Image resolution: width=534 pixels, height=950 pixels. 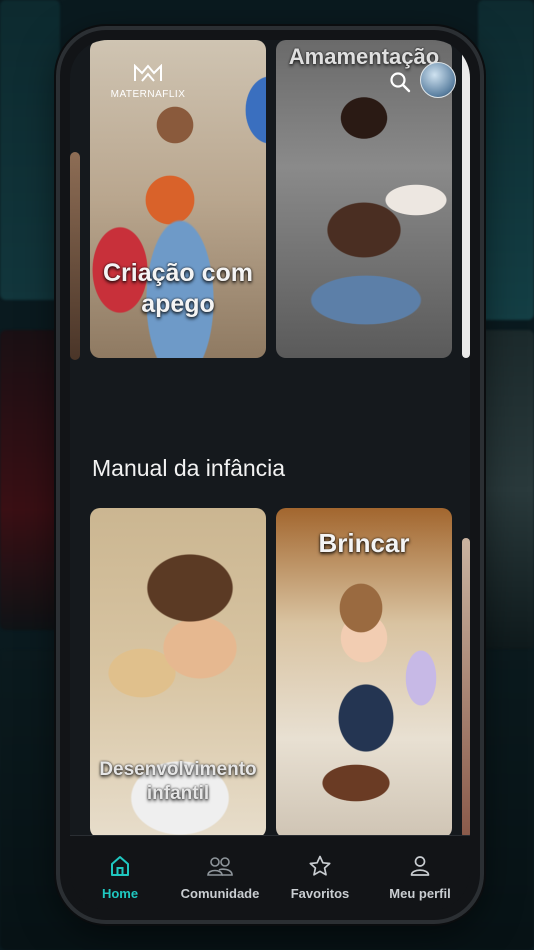 I want to click on nav-label: Meu perfil, so click(x=420, y=893).